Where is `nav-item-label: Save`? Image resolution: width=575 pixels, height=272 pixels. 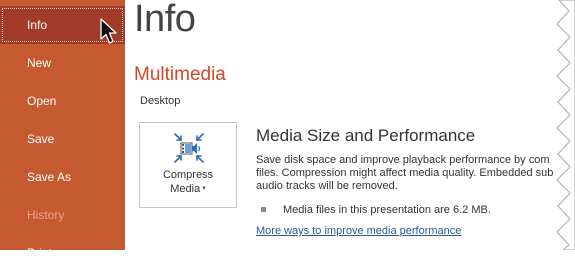
nav-item-label: Save is located at coordinates (41, 139).